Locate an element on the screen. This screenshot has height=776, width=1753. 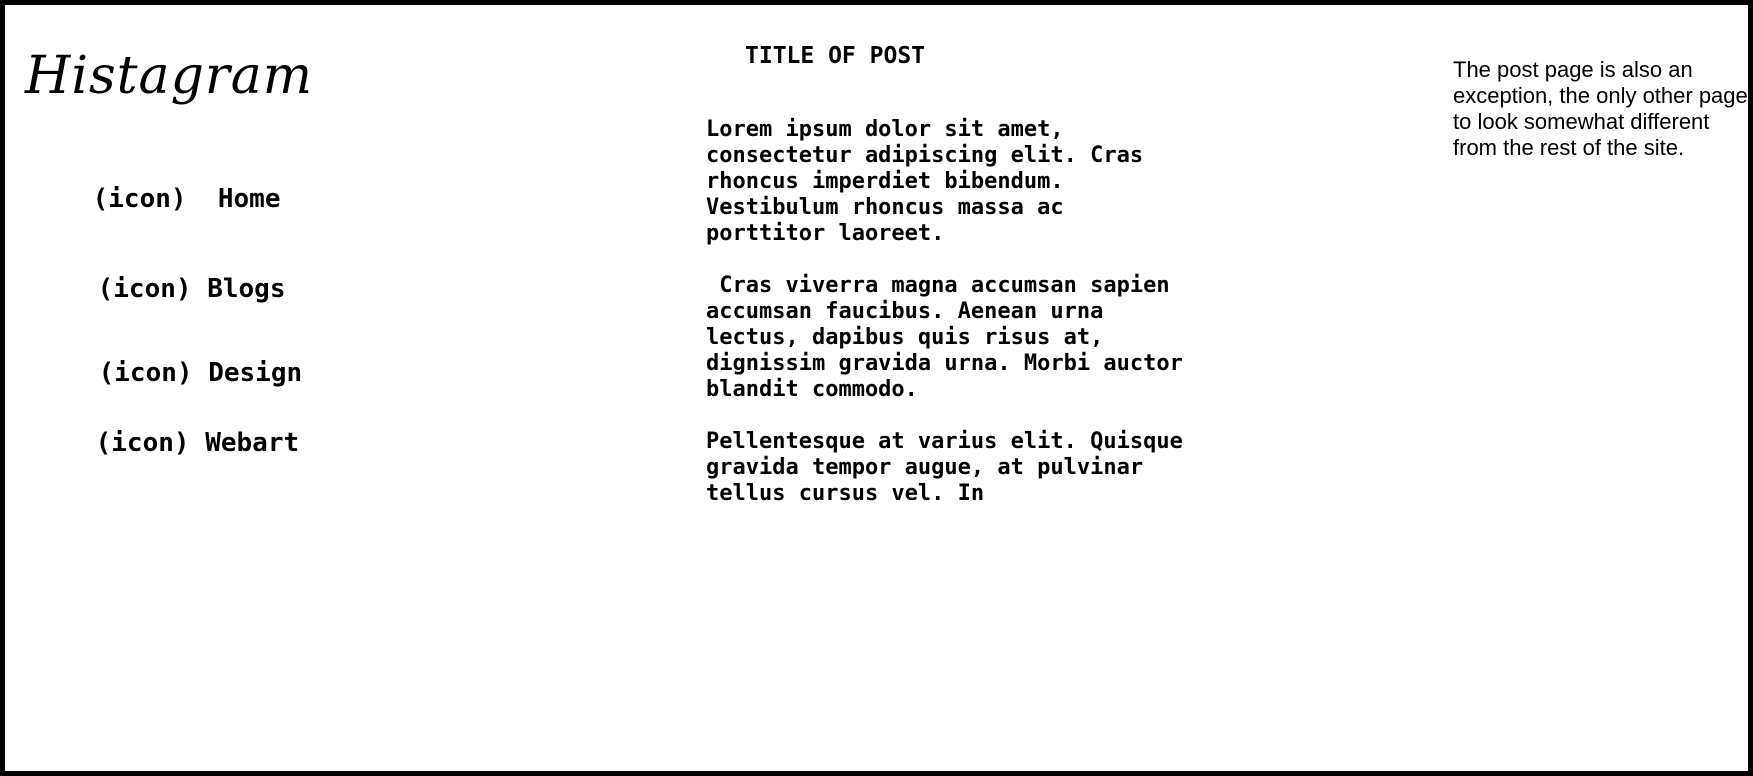
nav-item-home: (icon) Home is located at coordinates (155, 199).